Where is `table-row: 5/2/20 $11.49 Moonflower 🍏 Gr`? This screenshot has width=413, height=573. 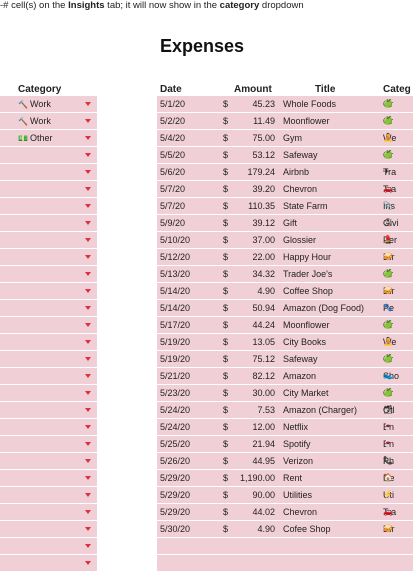 table-row: 5/2/20 $11.49 Moonflower 🍏 Gr is located at coordinates (285, 121).